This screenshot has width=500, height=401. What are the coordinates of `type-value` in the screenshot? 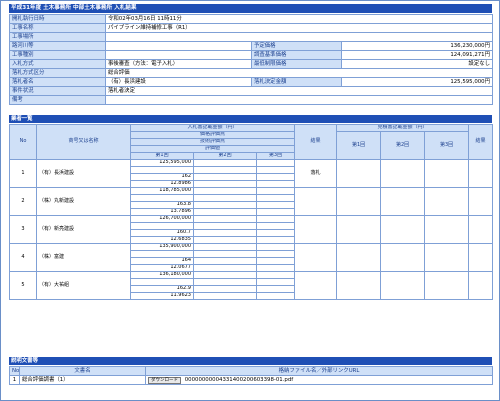 It's located at (178, 55).